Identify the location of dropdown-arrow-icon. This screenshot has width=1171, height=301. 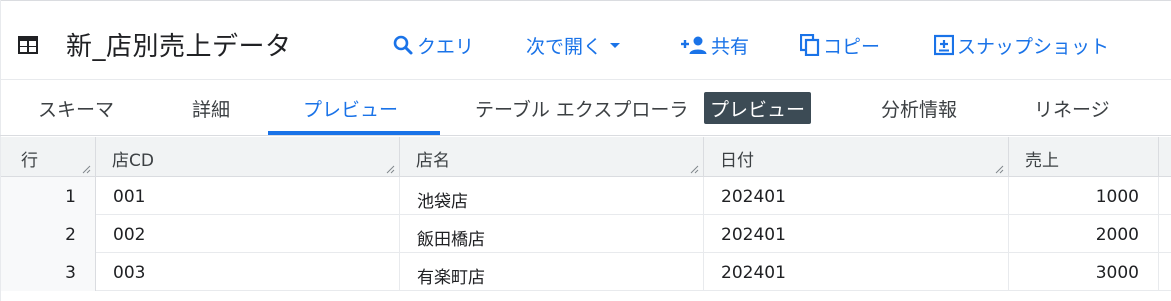
(615, 45).